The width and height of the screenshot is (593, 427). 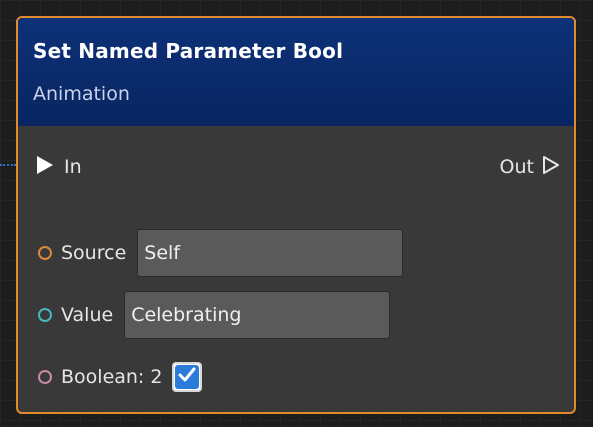 I want to click on checkbox-fill, so click(x=187, y=377).